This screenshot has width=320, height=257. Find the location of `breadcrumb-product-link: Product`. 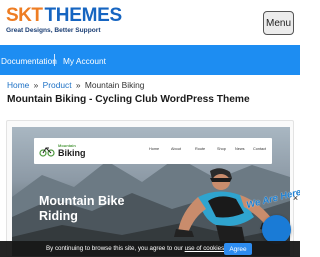

breadcrumb-product-link: Product is located at coordinates (57, 85).